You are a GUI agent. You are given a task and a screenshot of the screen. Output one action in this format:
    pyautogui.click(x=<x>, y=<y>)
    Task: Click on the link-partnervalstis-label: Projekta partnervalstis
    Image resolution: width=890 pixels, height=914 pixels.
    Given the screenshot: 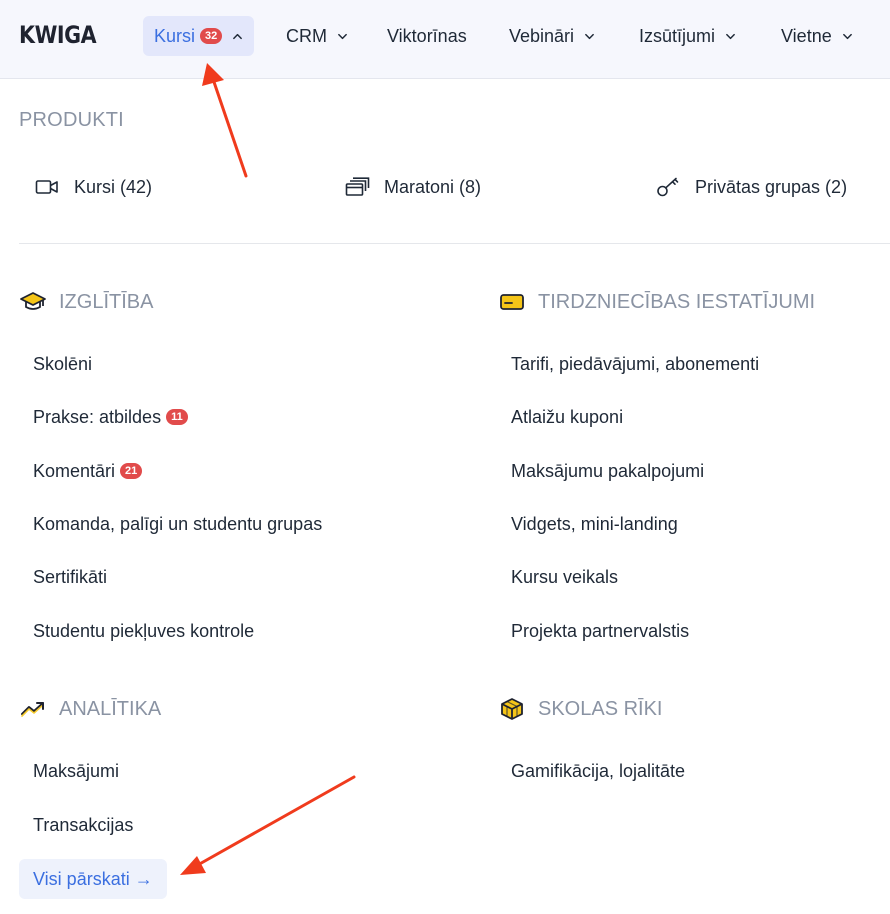 What is the action you would take?
    pyautogui.click(x=600, y=630)
    